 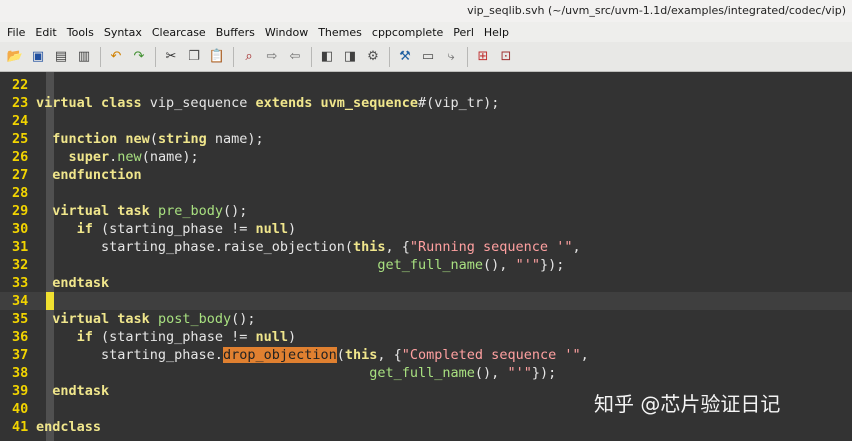 I want to click on code-token: virtual class, so click(x=93, y=103).